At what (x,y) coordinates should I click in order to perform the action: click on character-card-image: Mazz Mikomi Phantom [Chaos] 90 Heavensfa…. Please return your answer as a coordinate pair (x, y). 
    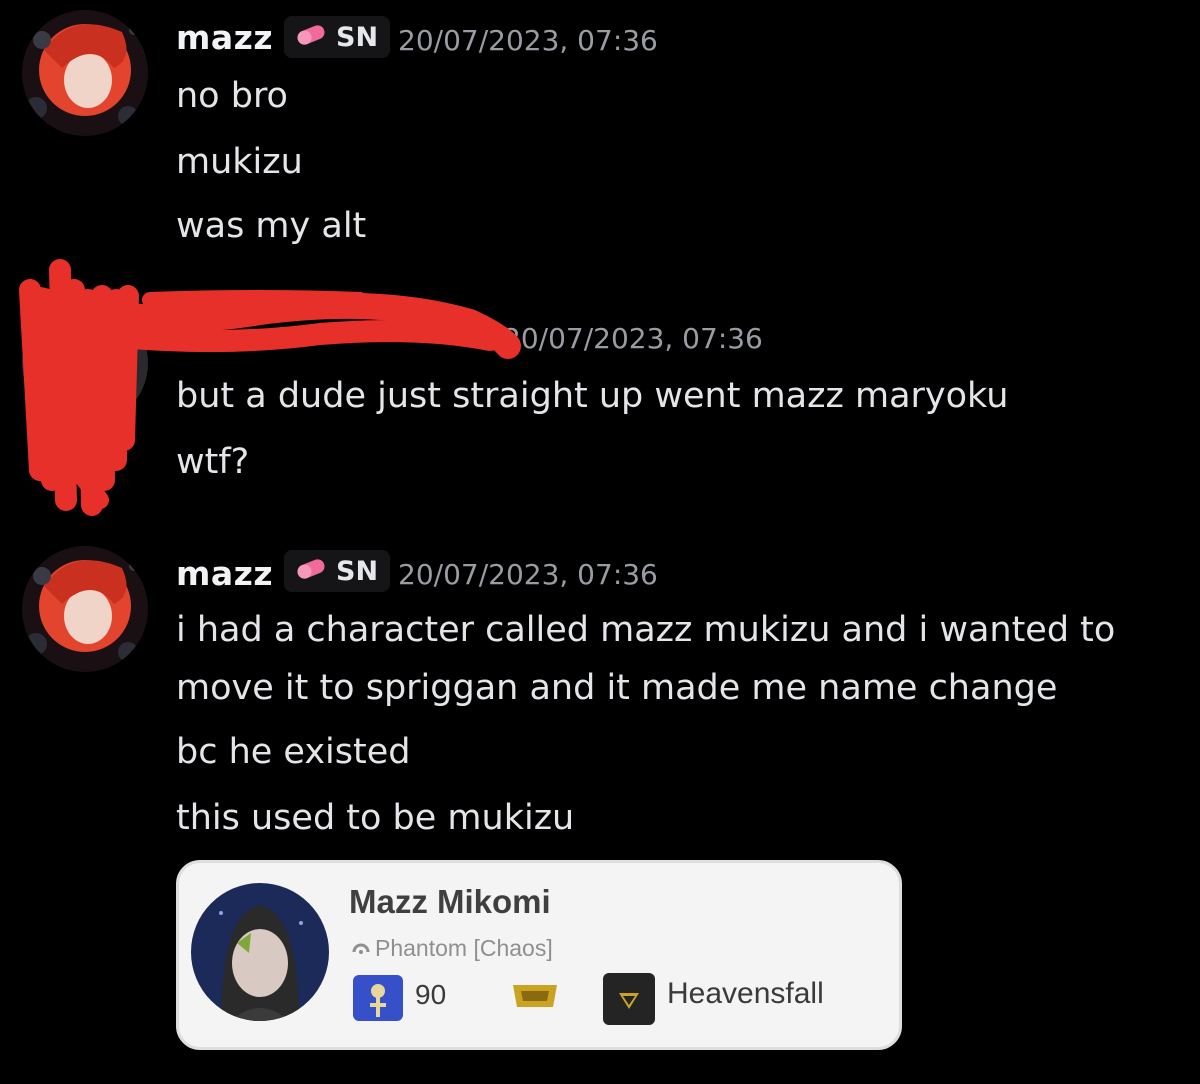
    Looking at the image, I should click on (539, 955).